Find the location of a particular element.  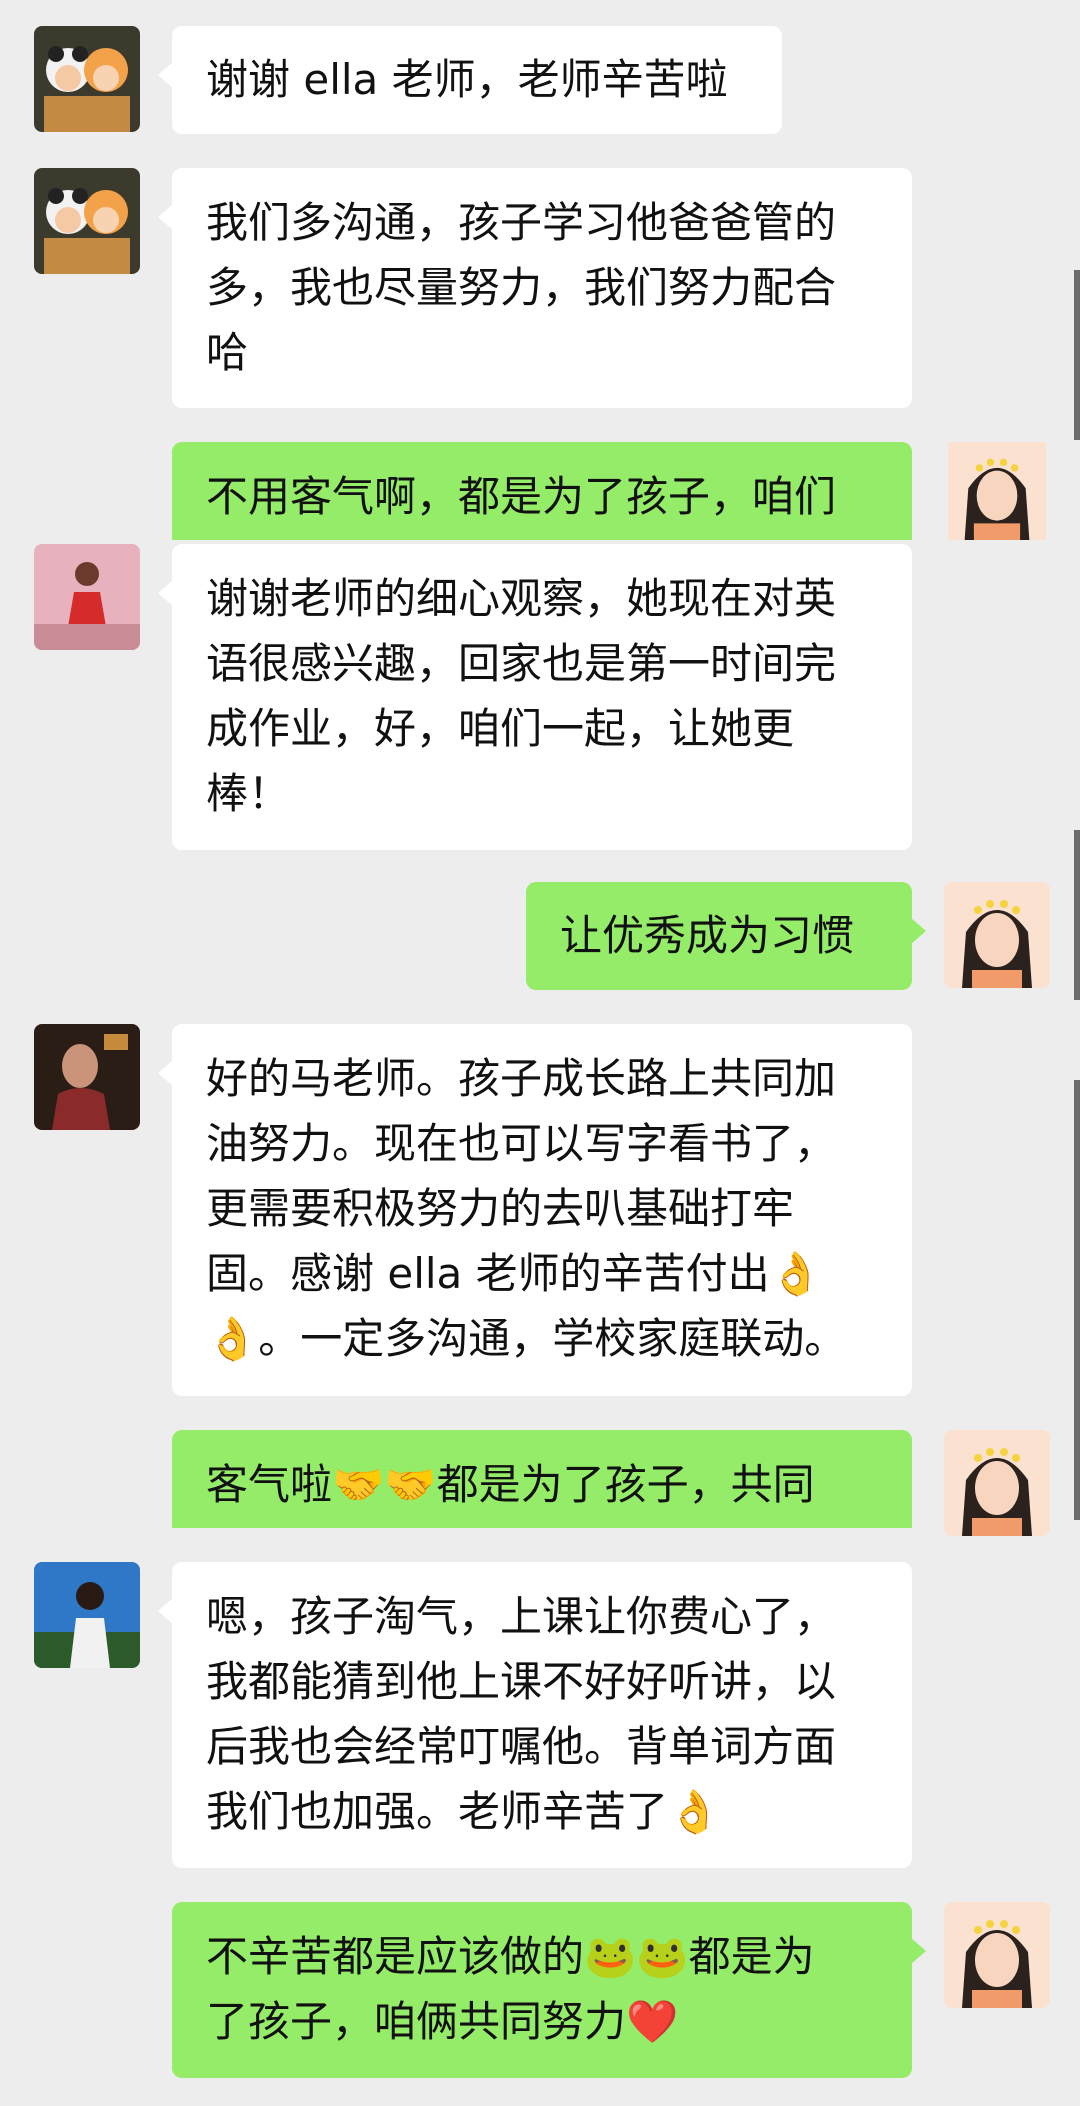

message-bubble: 我们多沟通，孩子学习他爸爸管的 多，我也尽量努力，我们努力配合 哈 is located at coordinates (535, 288).